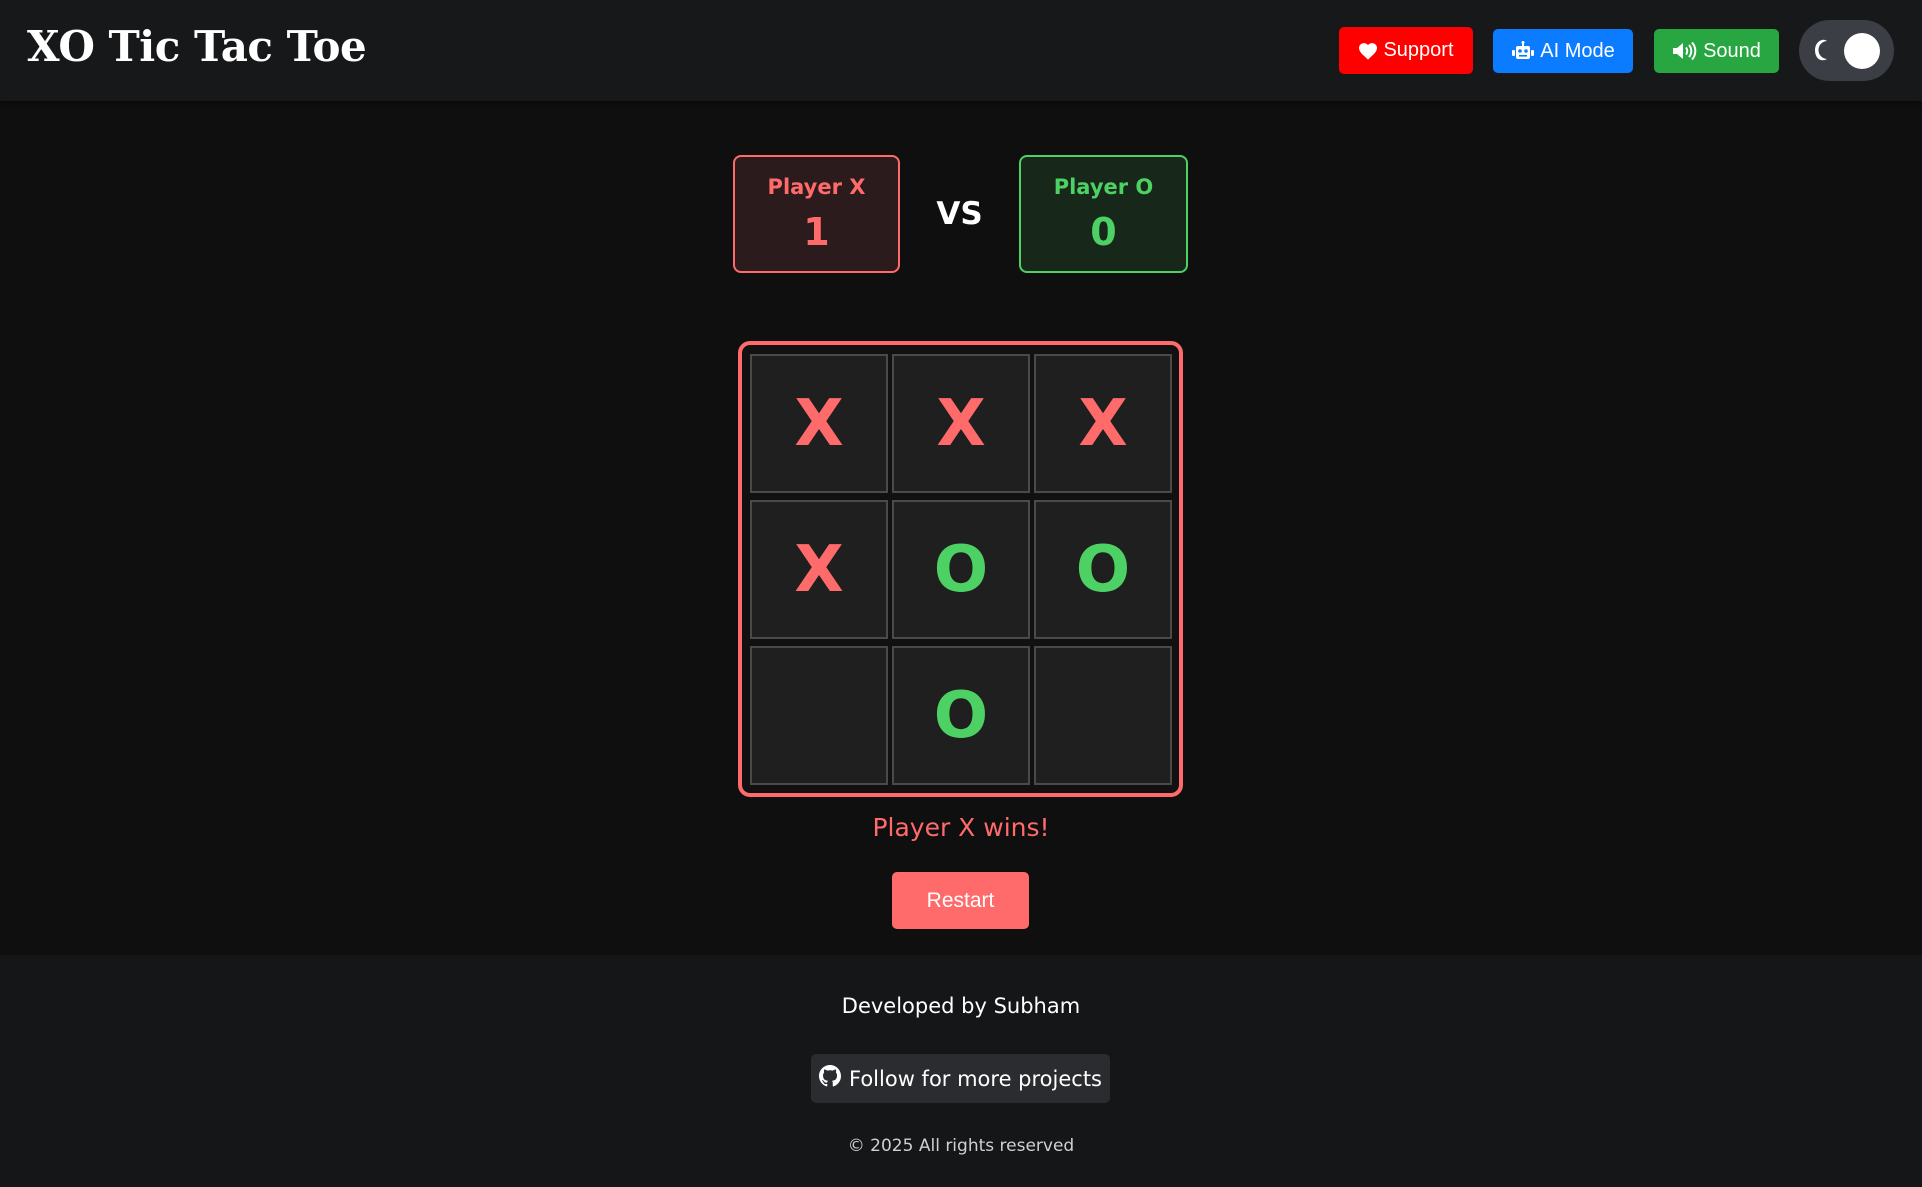 The height and width of the screenshot is (1187, 1922). I want to click on copyright: © 2025 All rights reserved, so click(961, 1146).